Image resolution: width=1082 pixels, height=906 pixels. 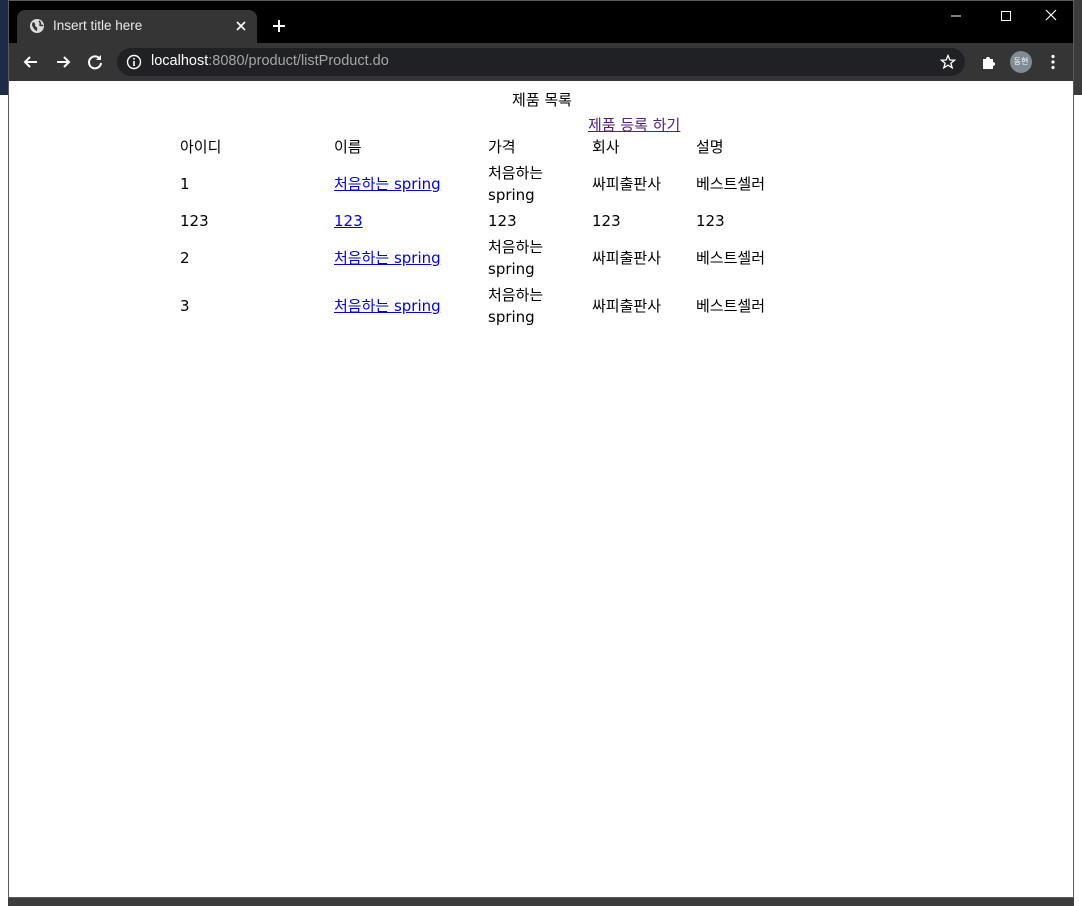 What do you see at coordinates (542, 100) in the screenshot?
I see `page-title: 제품 목록` at bounding box center [542, 100].